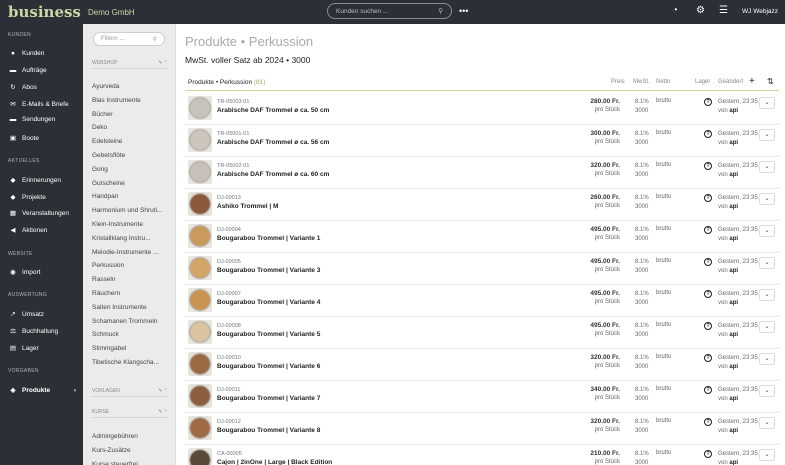 The width and height of the screenshot is (785, 465). I want to click on user-menu: WJ Webjazz, so click(760, 11).